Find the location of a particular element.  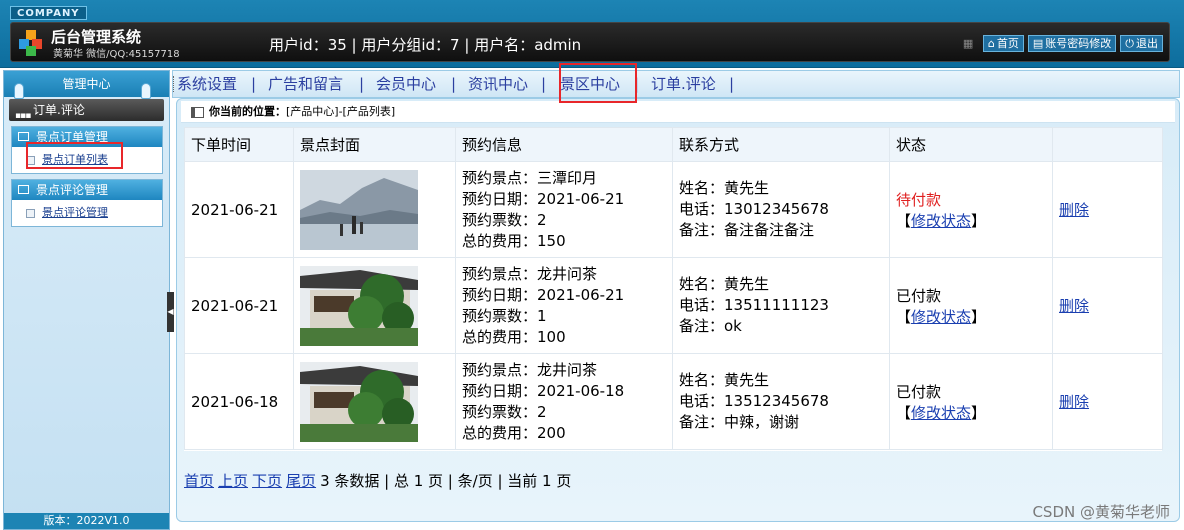

contact-info: 姓名：黄先生 电话：13012345678 备注：备注备注备注 is located at coordinates (781, 209).